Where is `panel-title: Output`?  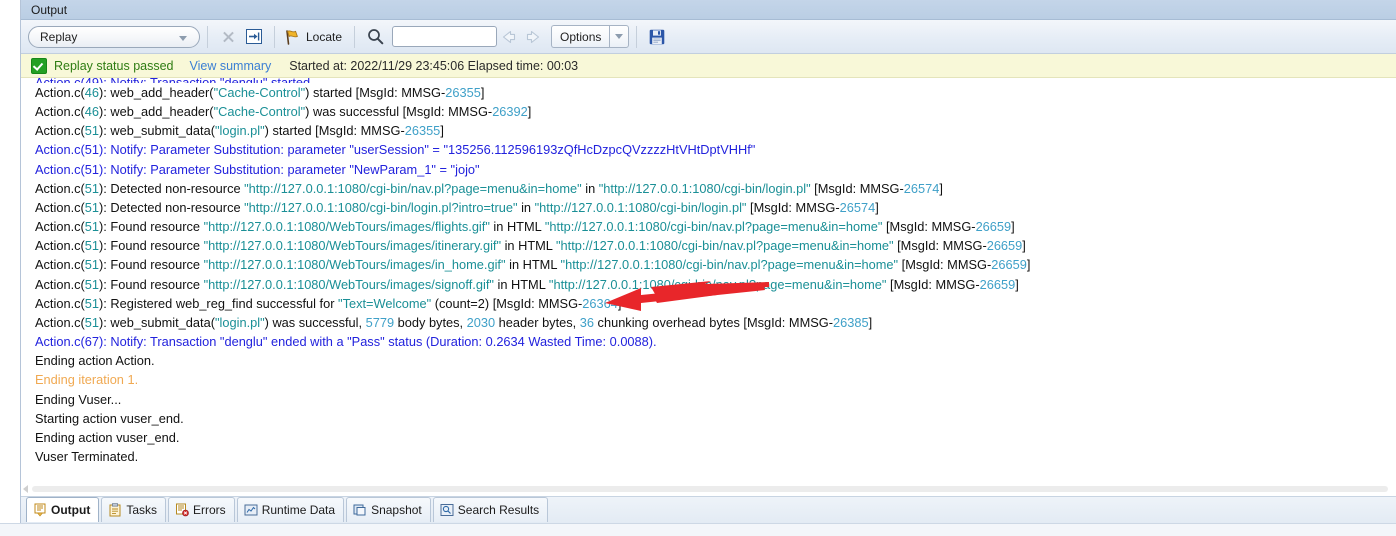
panel-title: Output is located at coordinates (49, 10).